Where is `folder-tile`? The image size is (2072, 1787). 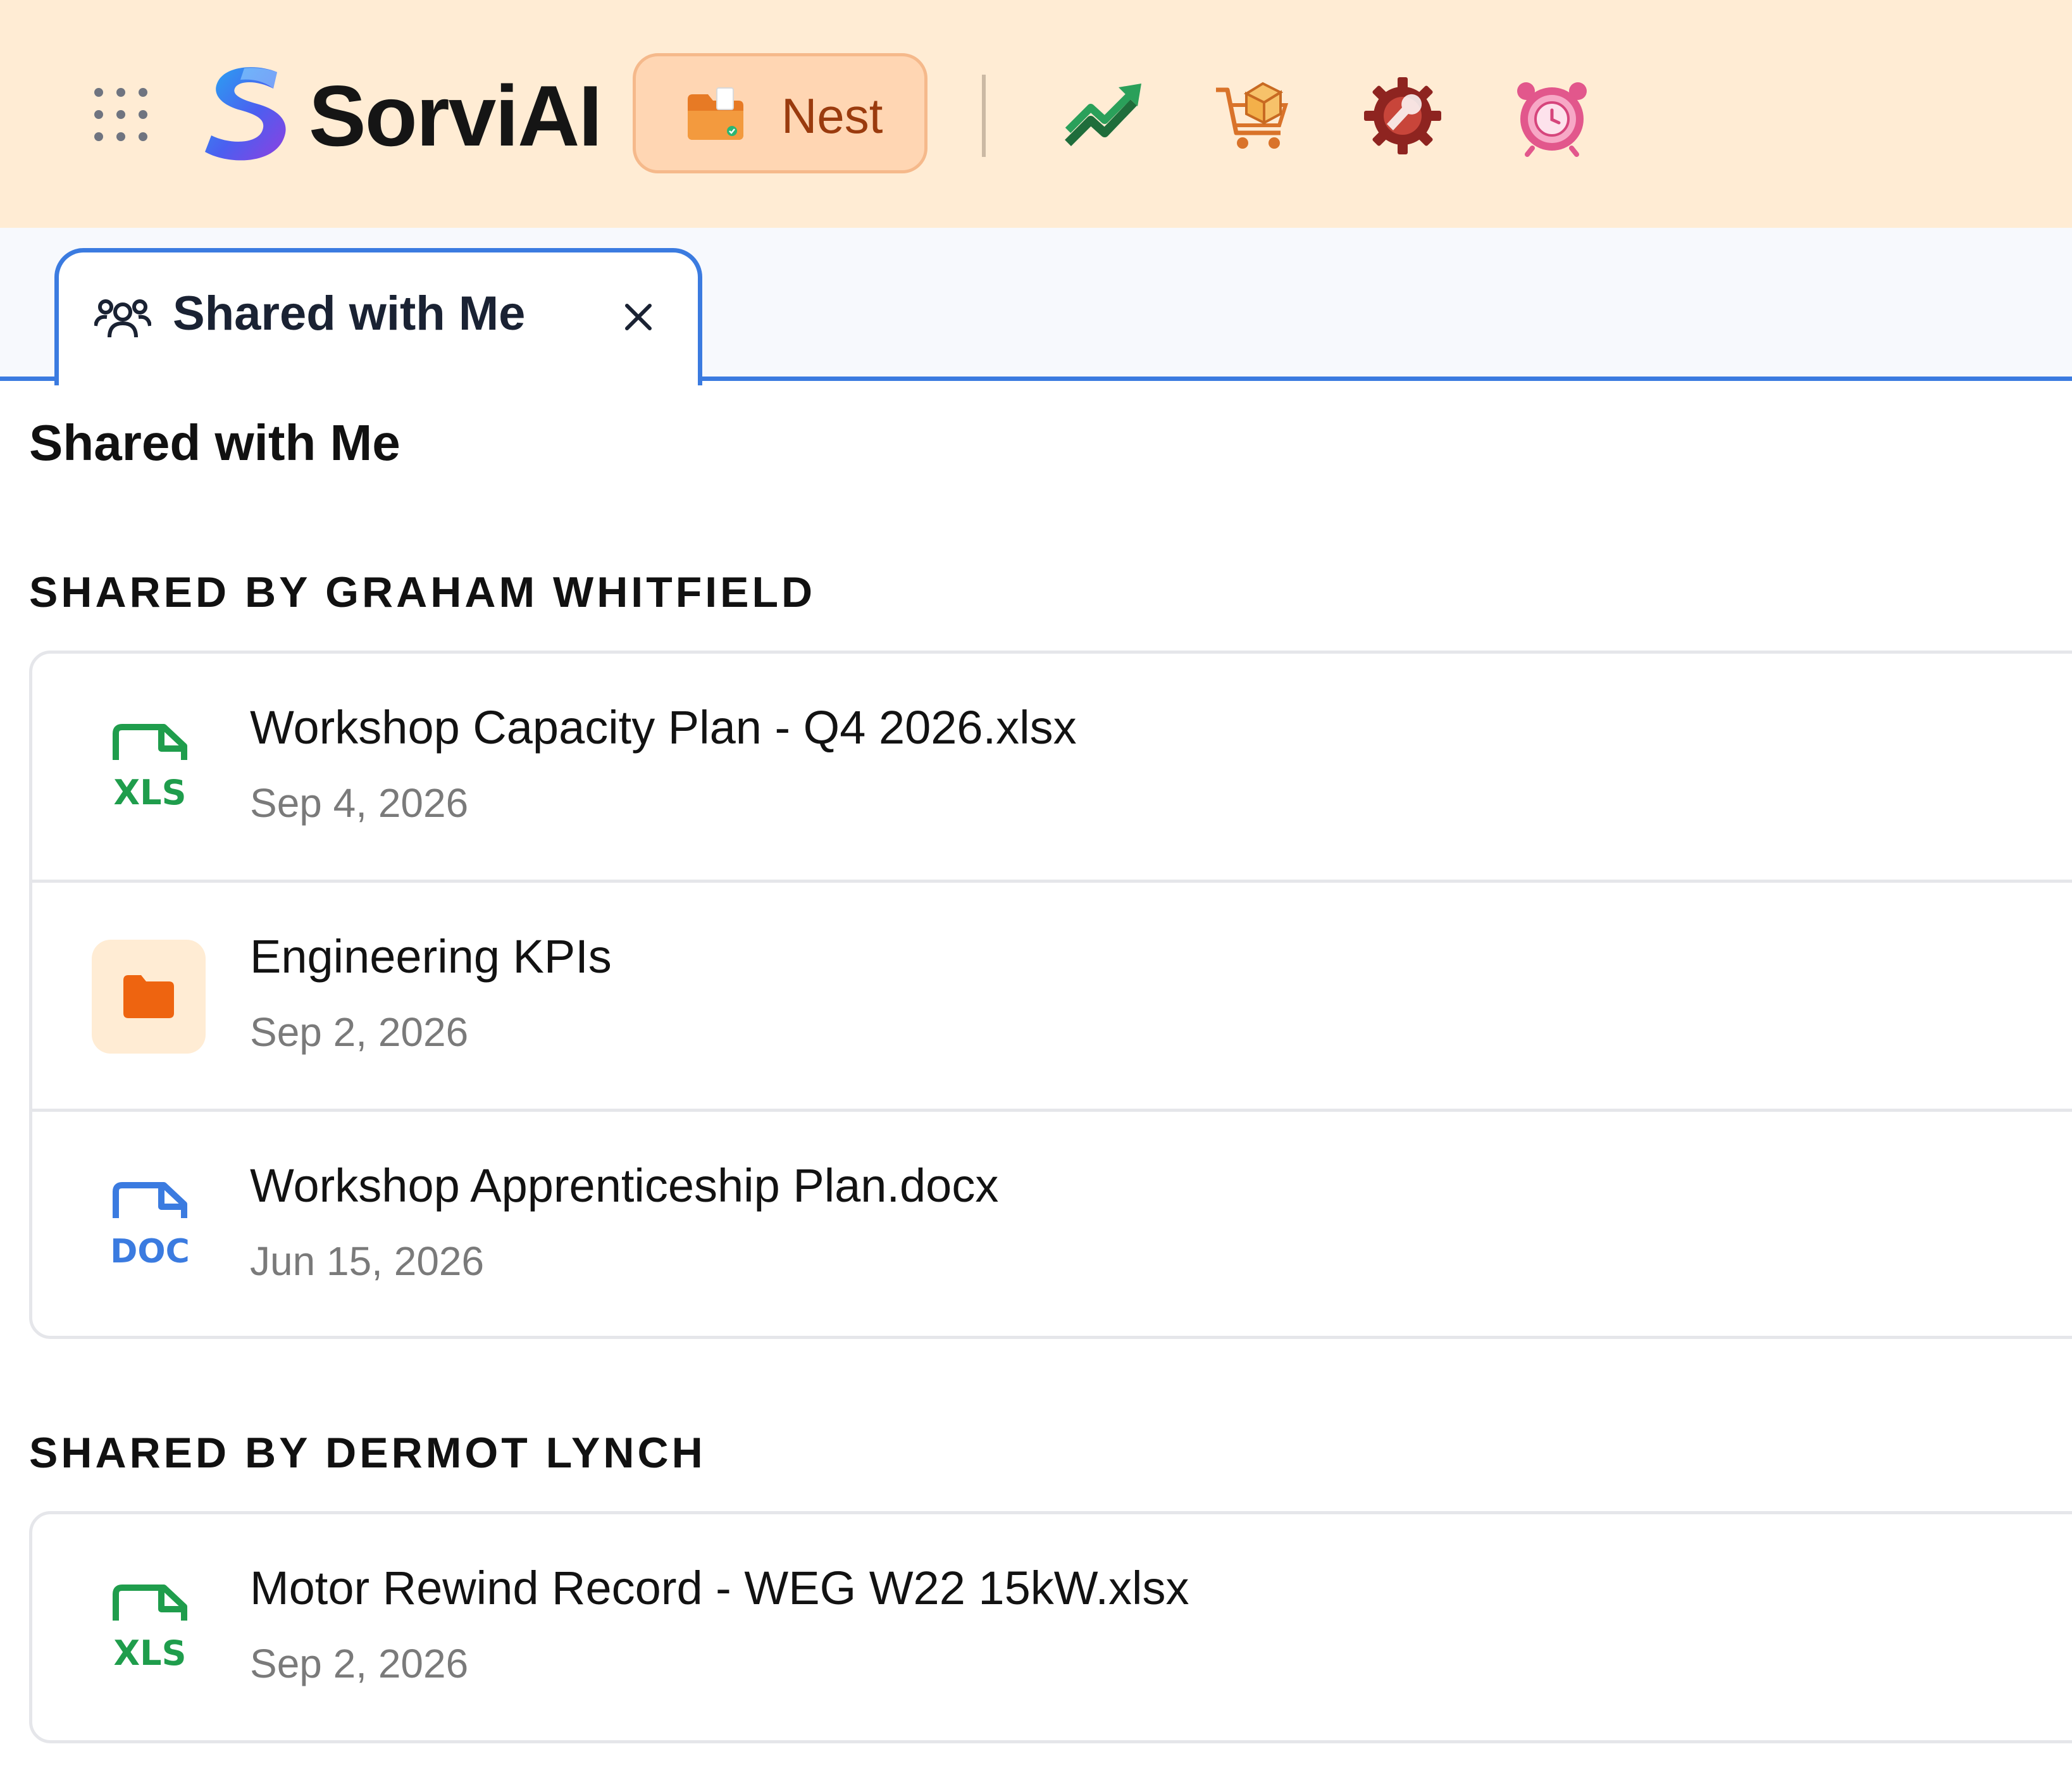 folder-tile is located at coordinates (149, 997).